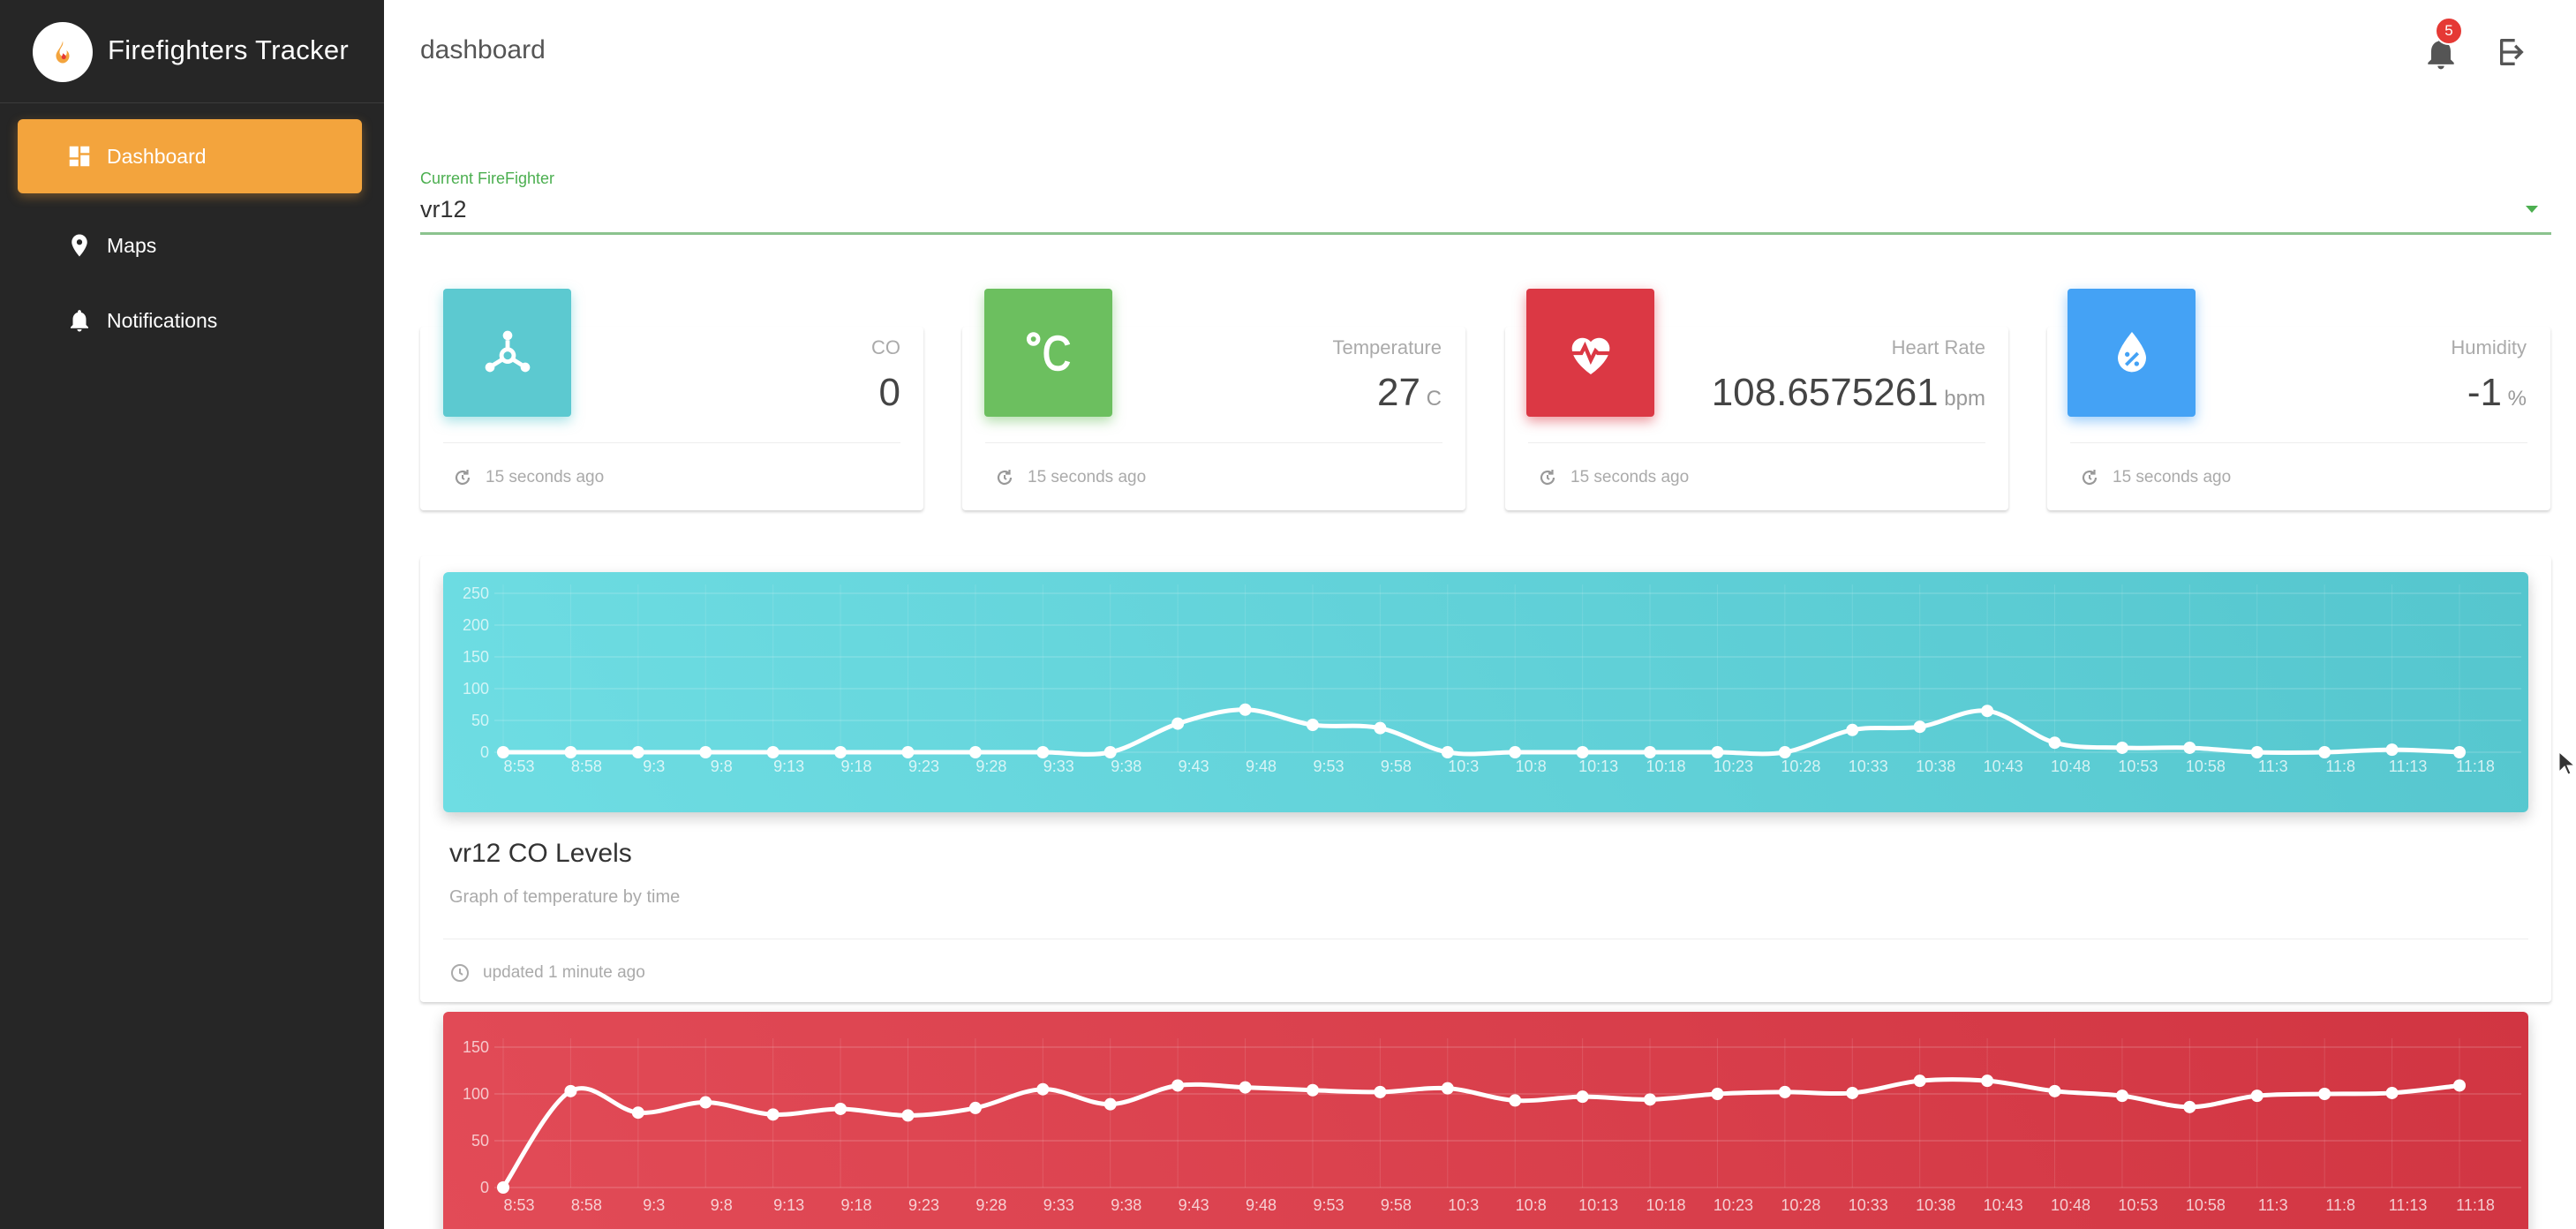  What do you see at coordinates (722, 1205) in the screenshot?
I see `x-tick-label: 9:8` at bounding box center [722, 1205].